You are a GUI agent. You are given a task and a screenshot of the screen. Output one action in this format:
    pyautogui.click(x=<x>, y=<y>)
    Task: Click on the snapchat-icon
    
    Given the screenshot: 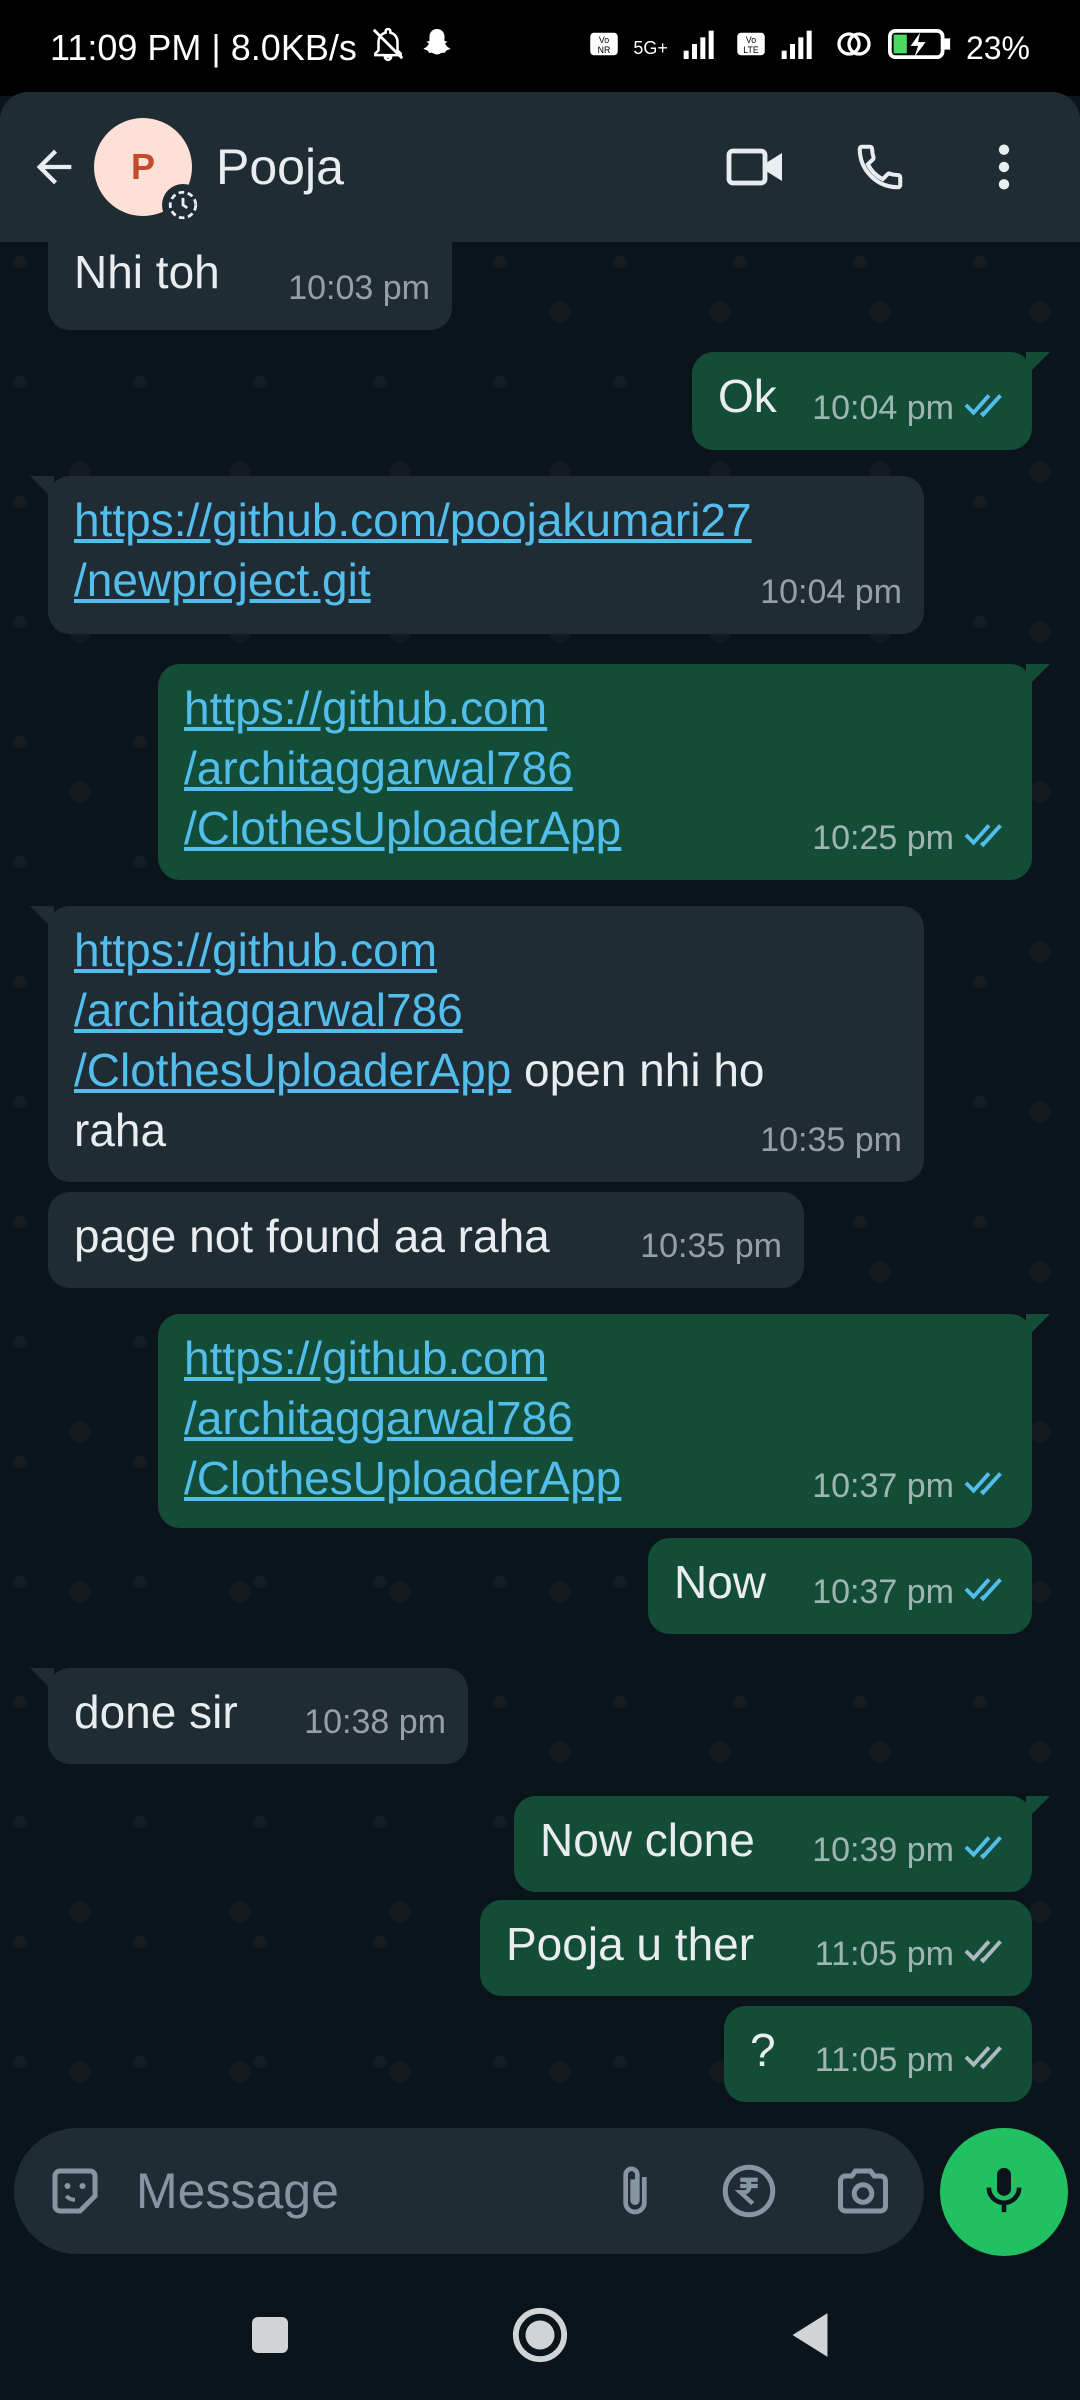 What is the action you would take?
    pyautogui.click(x=437, y=48)
    